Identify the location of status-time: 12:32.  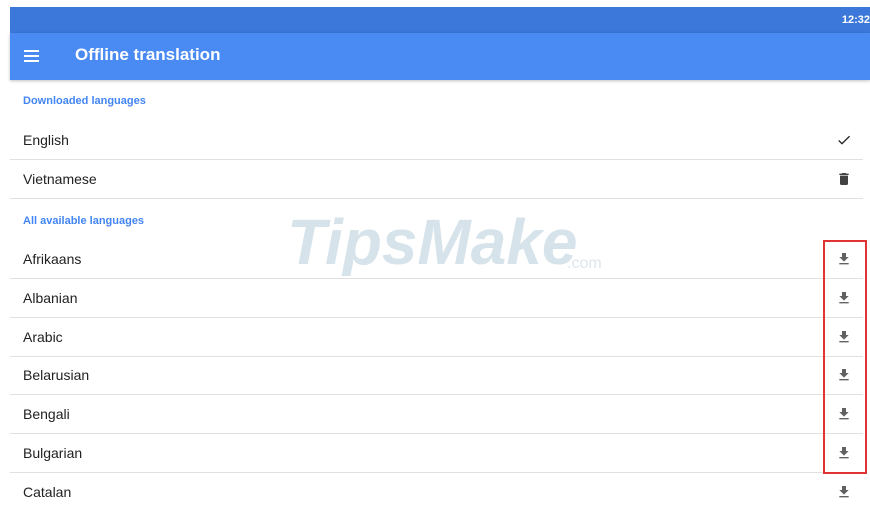
(855, 20).